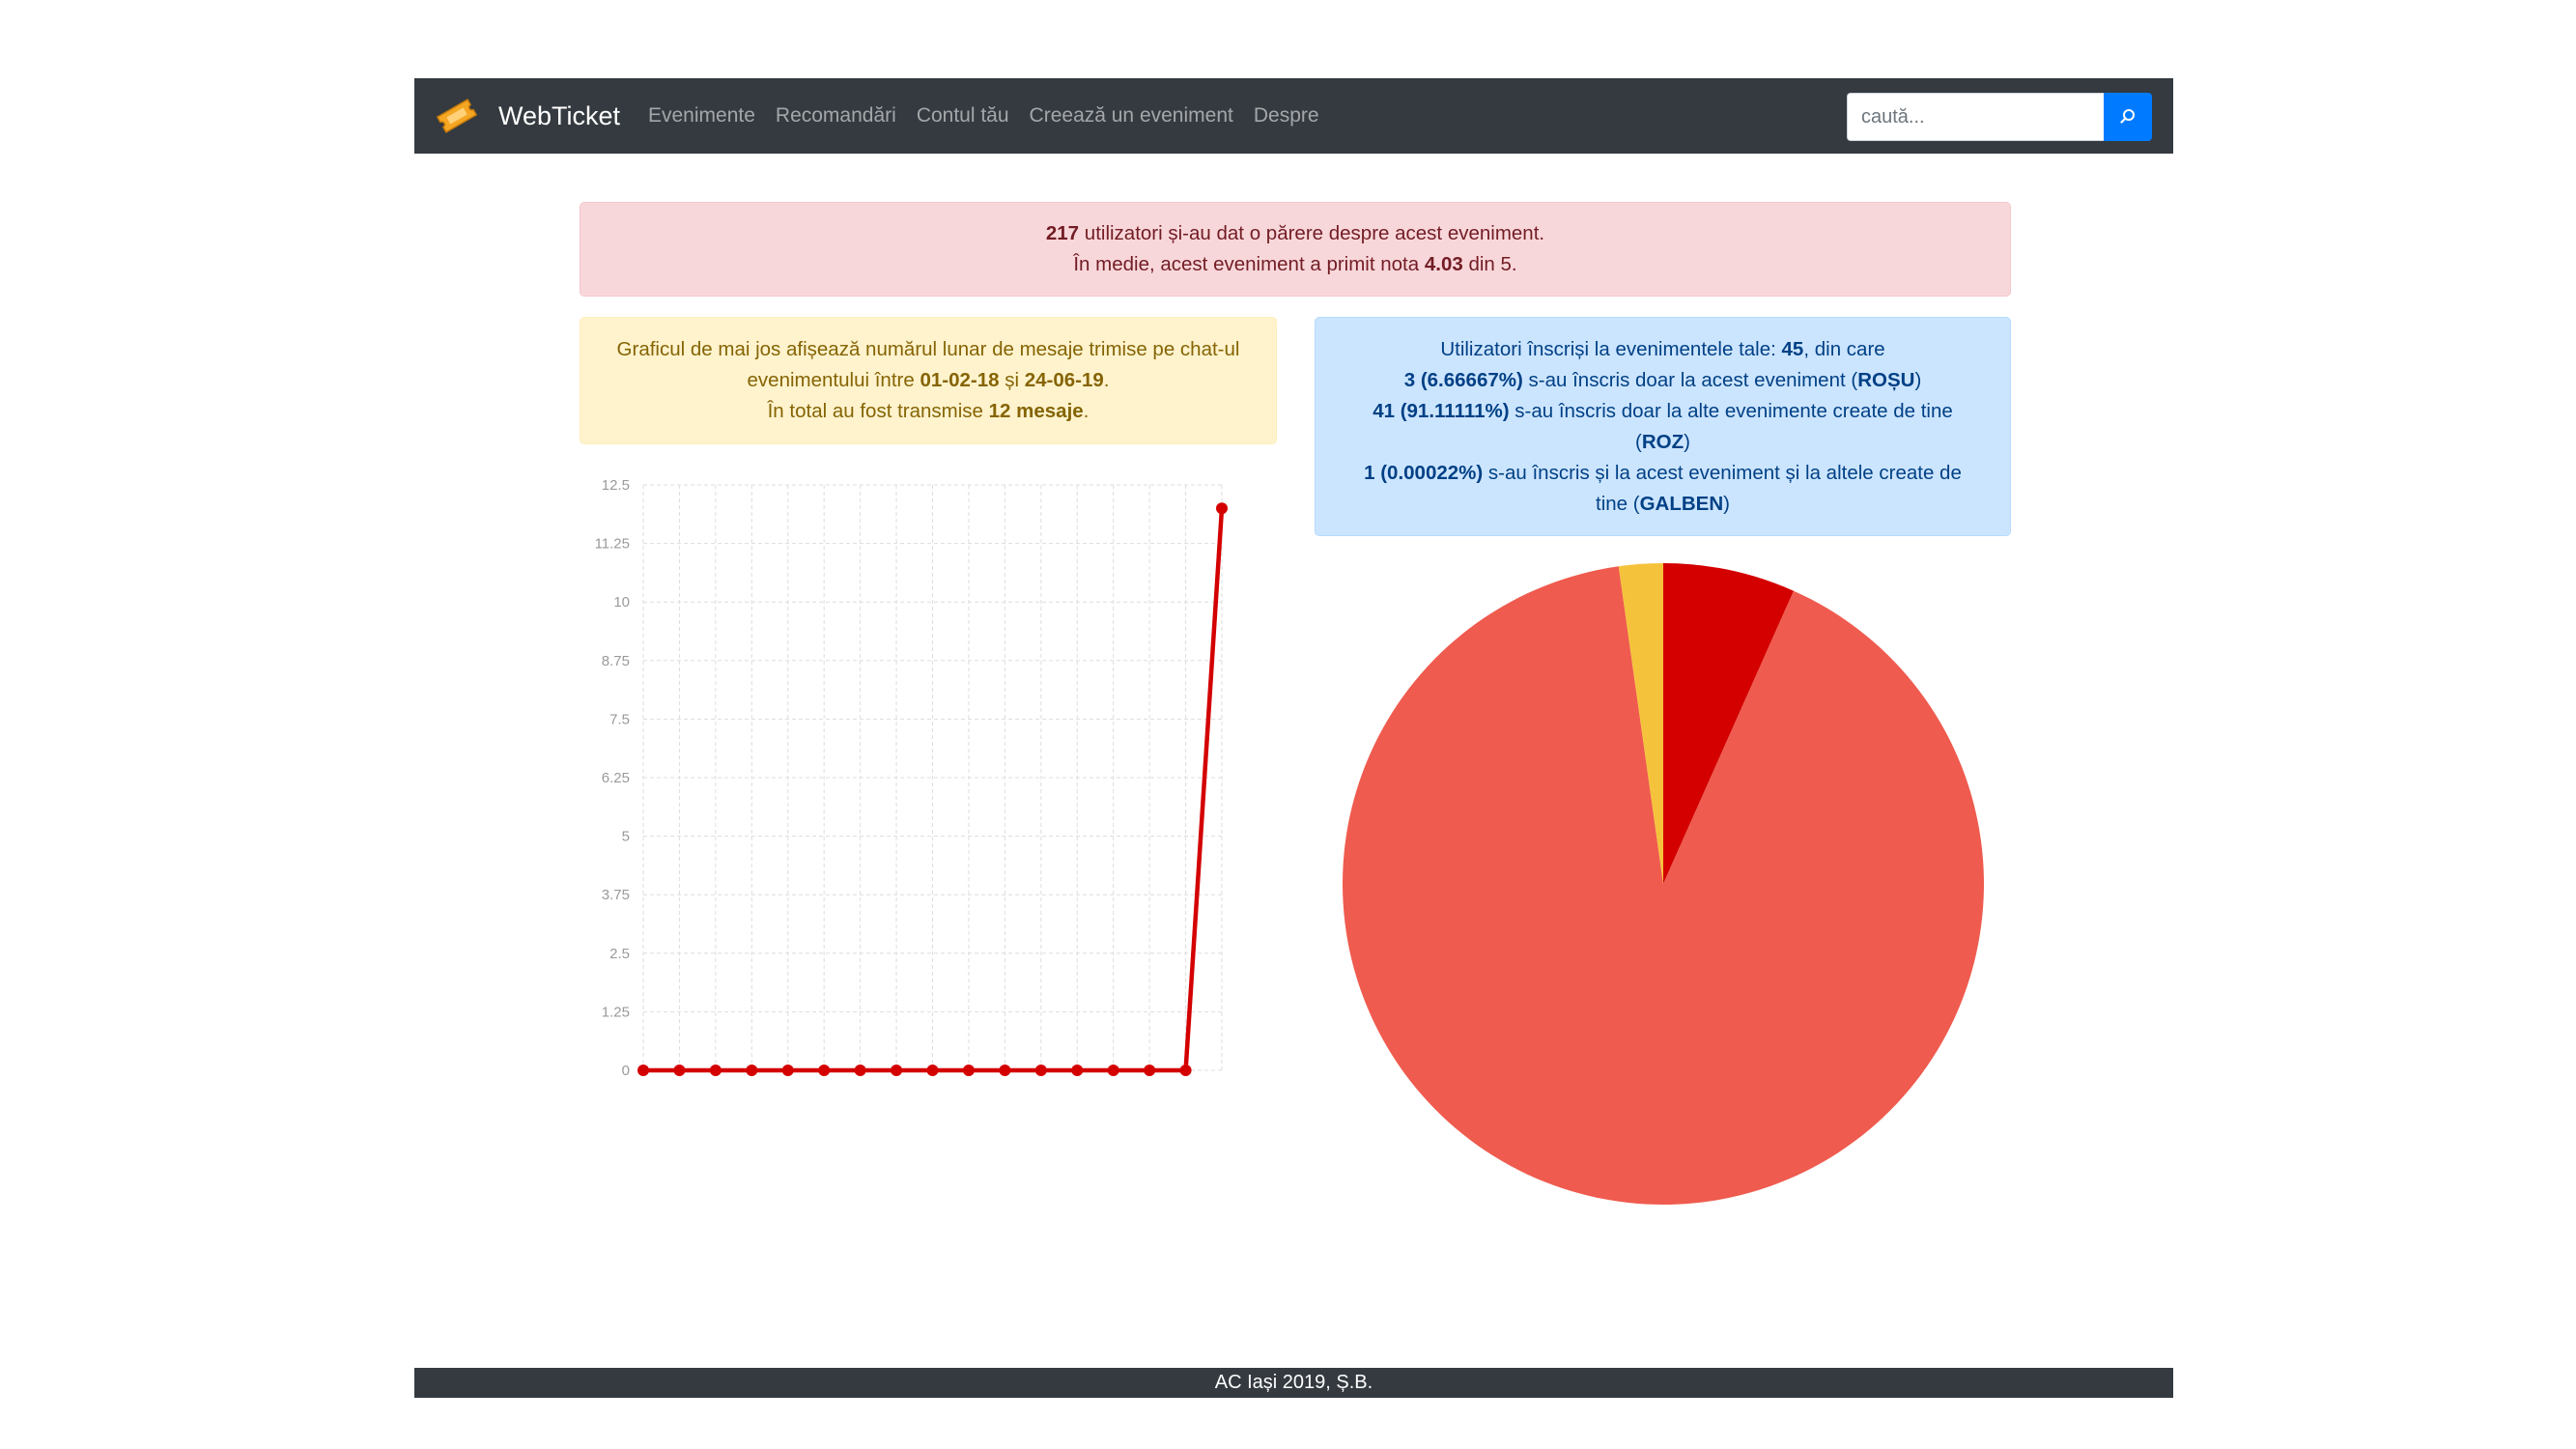 The height and width of the screenshot is (1449, 2576). What do you see at coordinates (621, 602) in the screenshot?
I see `y-tick-label: 10` at bounding box center [621, 602].